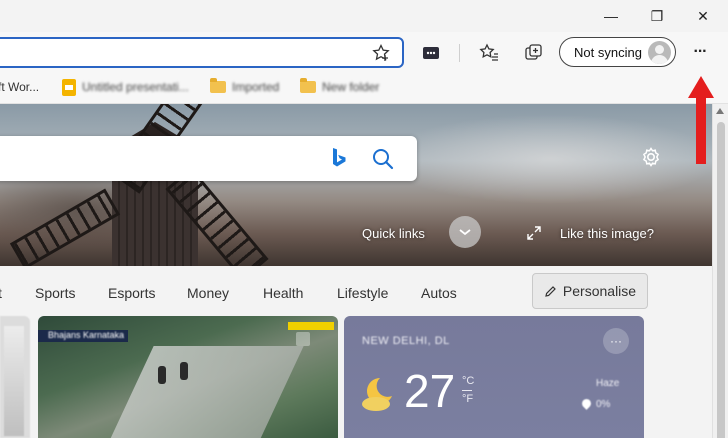  What do you see at coordinates (603, 404) in the screenshot?
I see `weather-precipitation: 0%` at bounding box center [603, 404].